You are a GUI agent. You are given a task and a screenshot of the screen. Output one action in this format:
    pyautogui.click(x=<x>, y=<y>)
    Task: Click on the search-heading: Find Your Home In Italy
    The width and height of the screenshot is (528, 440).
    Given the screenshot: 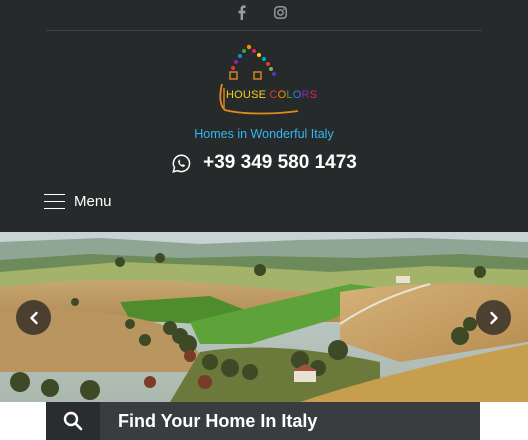 What is the action you would take?
    pyautogui.click(x=218, y=420)
    